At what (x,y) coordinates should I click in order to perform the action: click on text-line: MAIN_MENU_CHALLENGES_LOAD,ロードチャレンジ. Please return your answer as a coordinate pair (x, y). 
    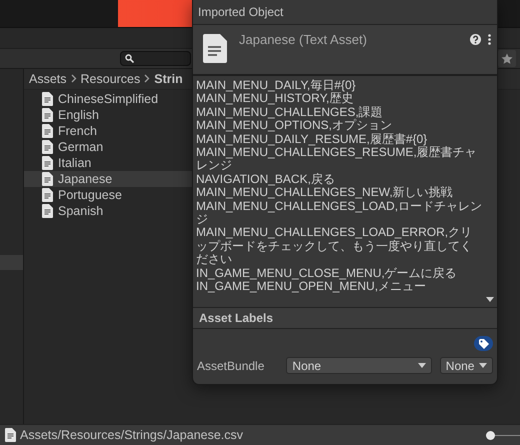
    Looking at the image, I should click on (339, 213).